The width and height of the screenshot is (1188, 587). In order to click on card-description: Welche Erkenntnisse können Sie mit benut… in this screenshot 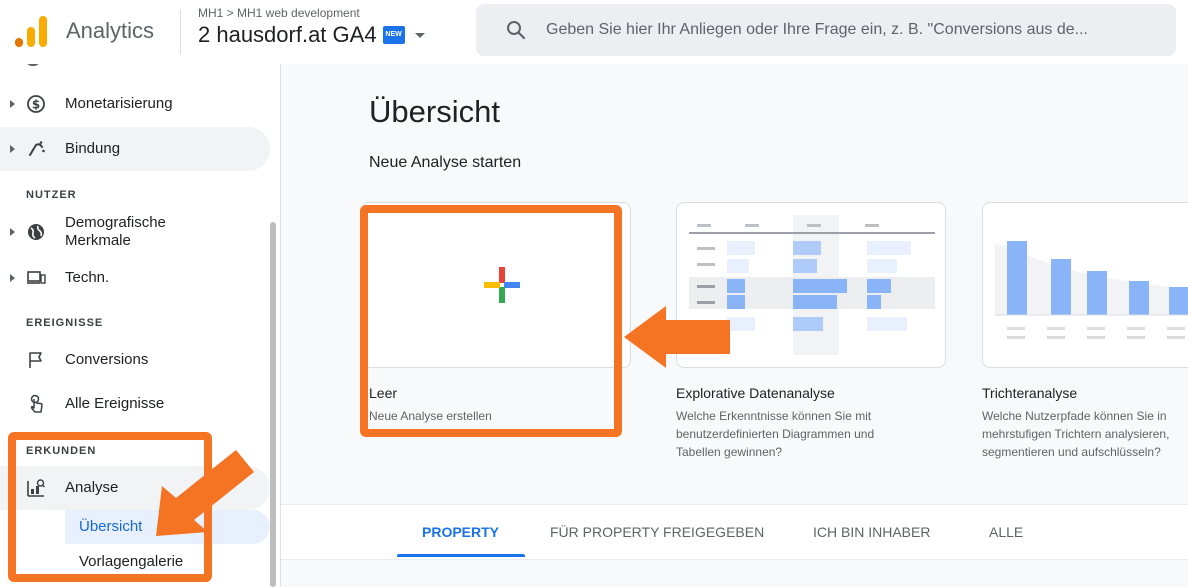, I will do `click(775, 434)`.